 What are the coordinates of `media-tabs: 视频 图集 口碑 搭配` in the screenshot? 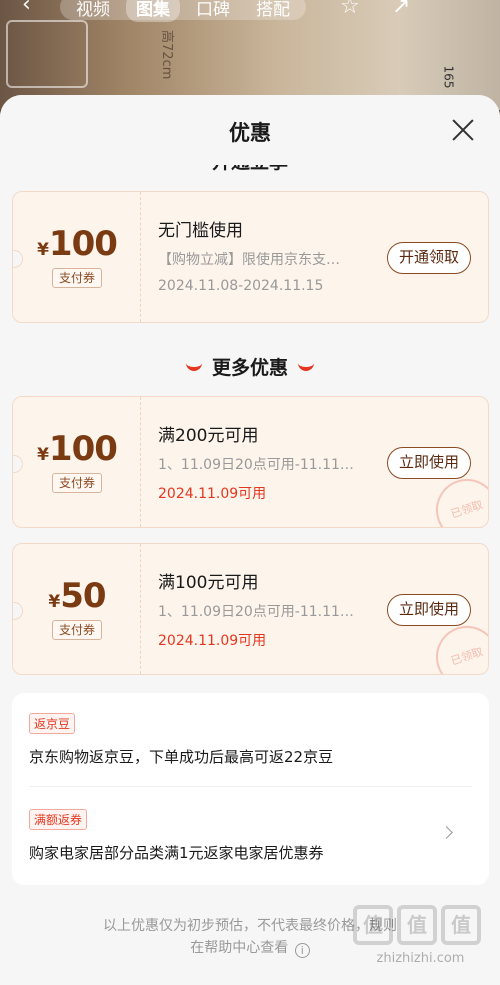 It's located at (183, 11).